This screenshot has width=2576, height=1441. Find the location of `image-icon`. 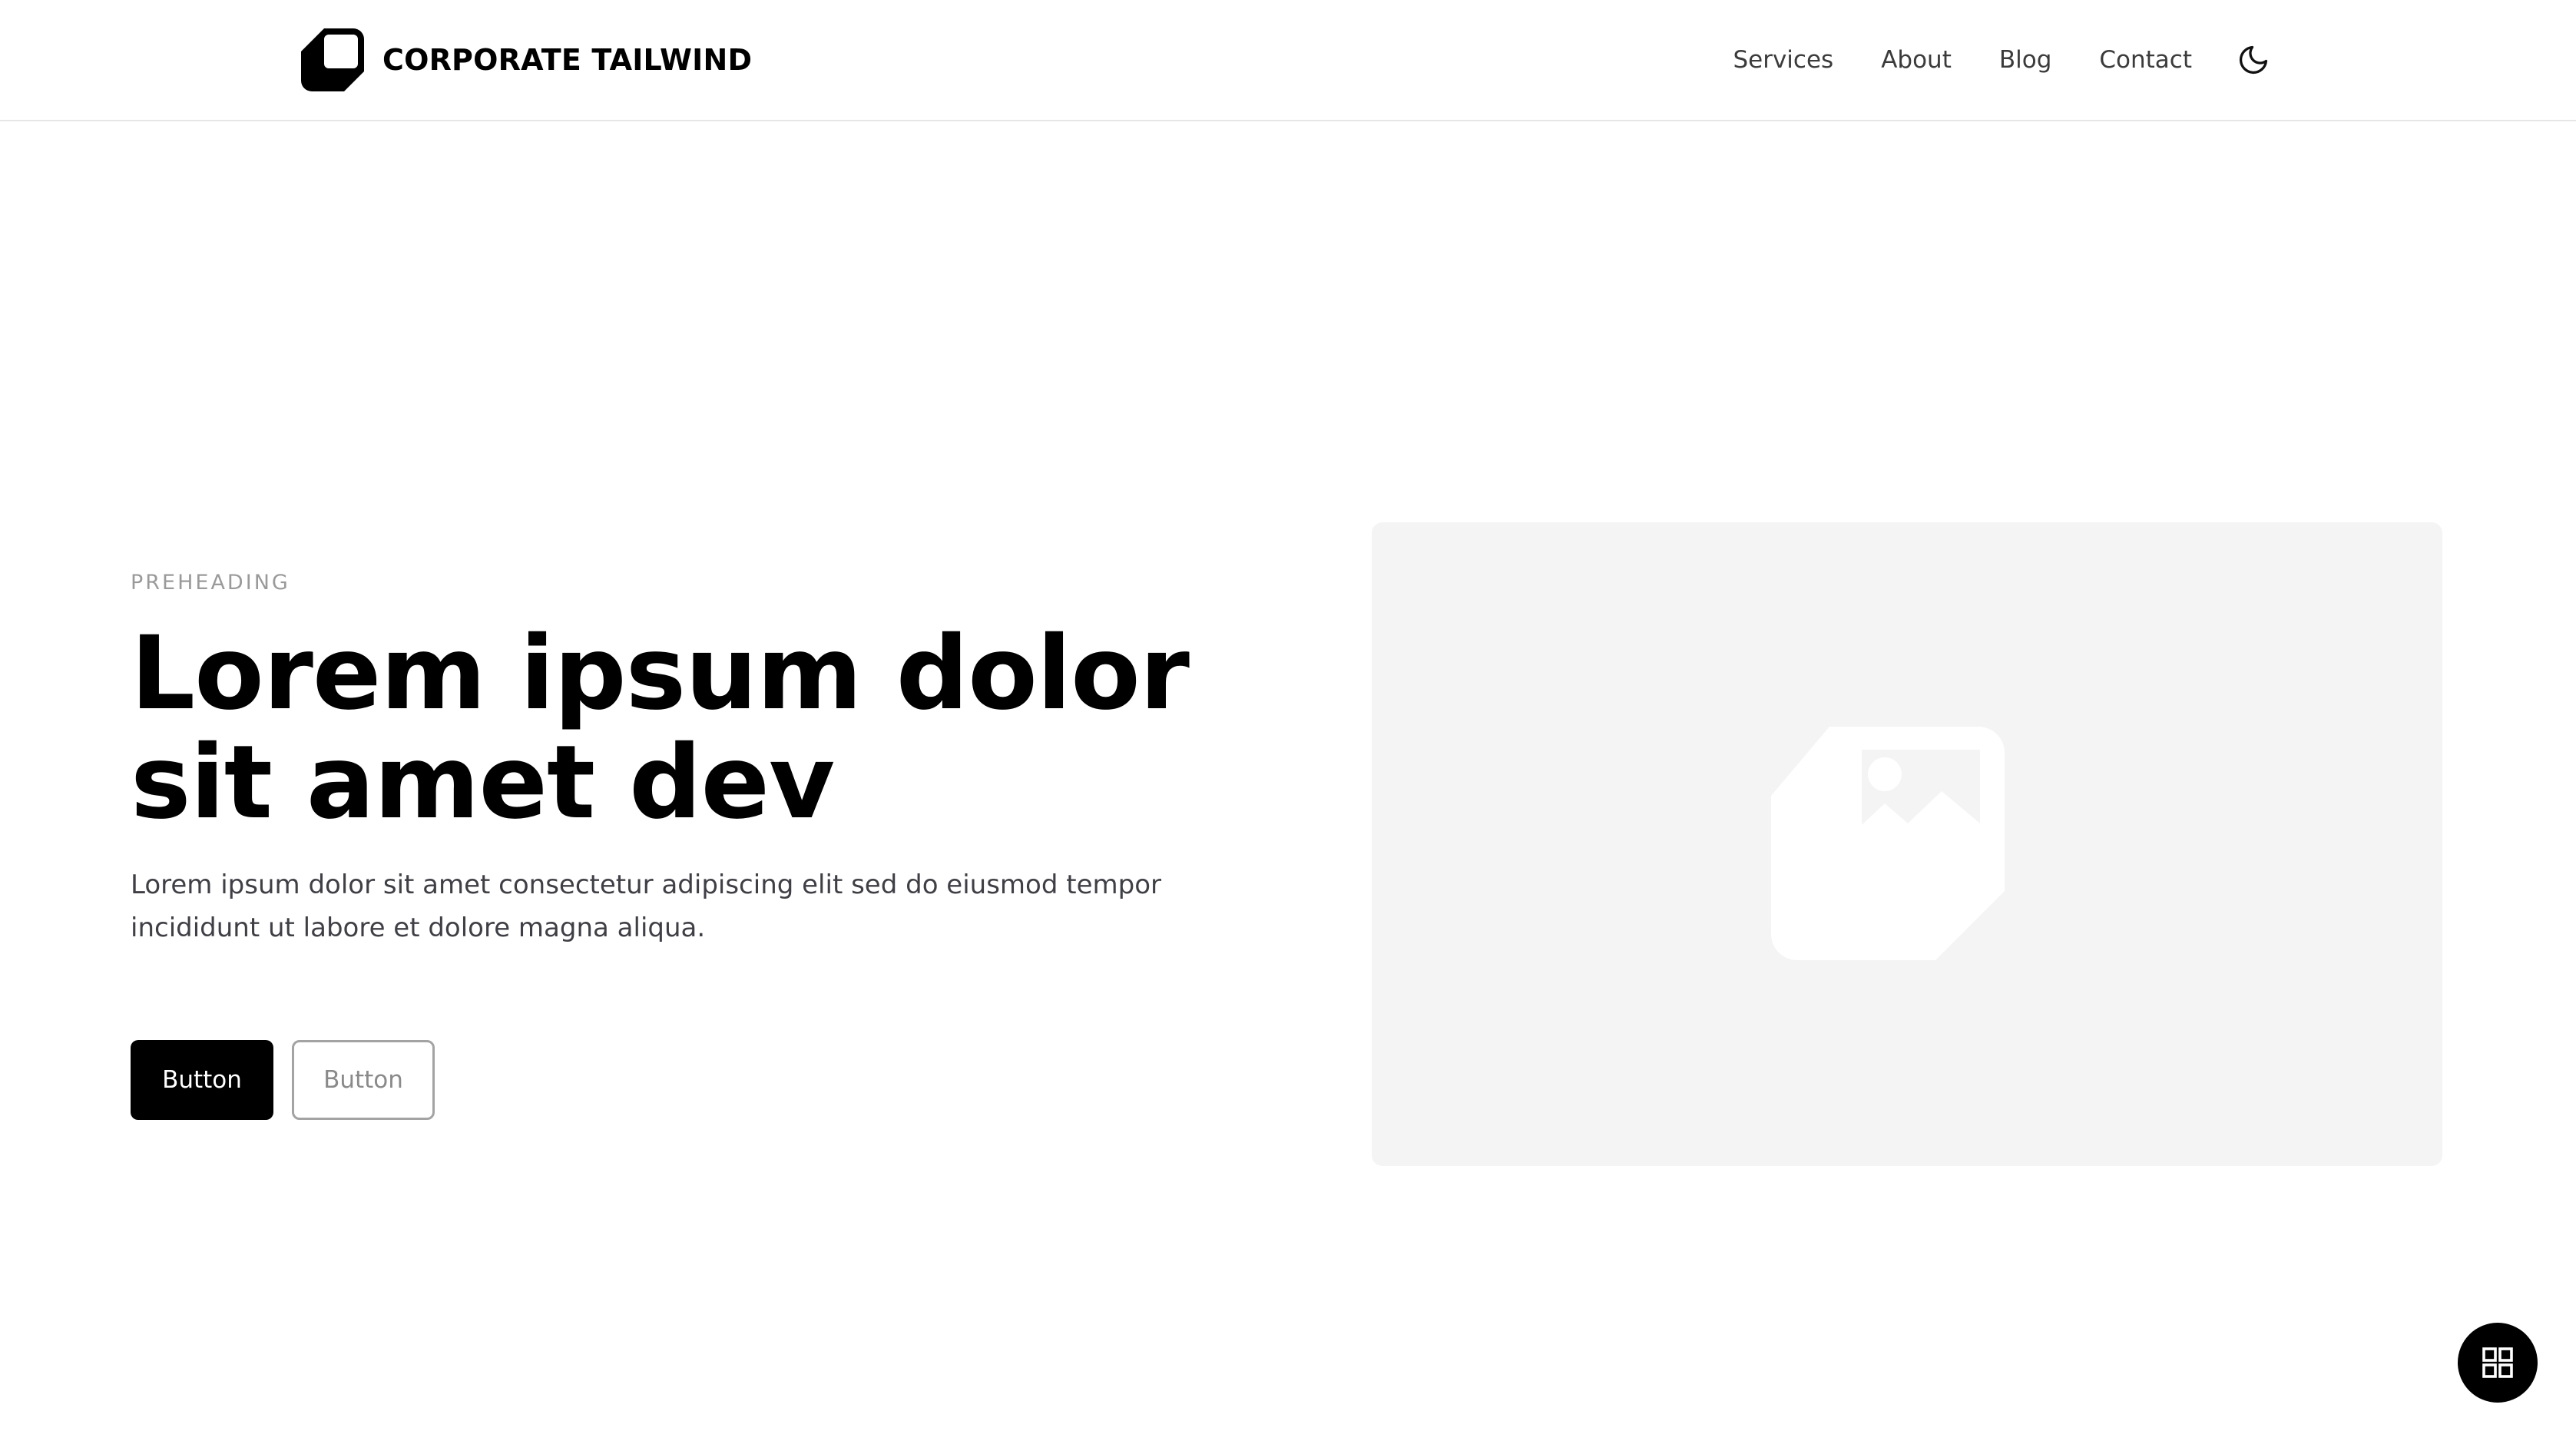

image-icon is located at coordinates (1888, 843).